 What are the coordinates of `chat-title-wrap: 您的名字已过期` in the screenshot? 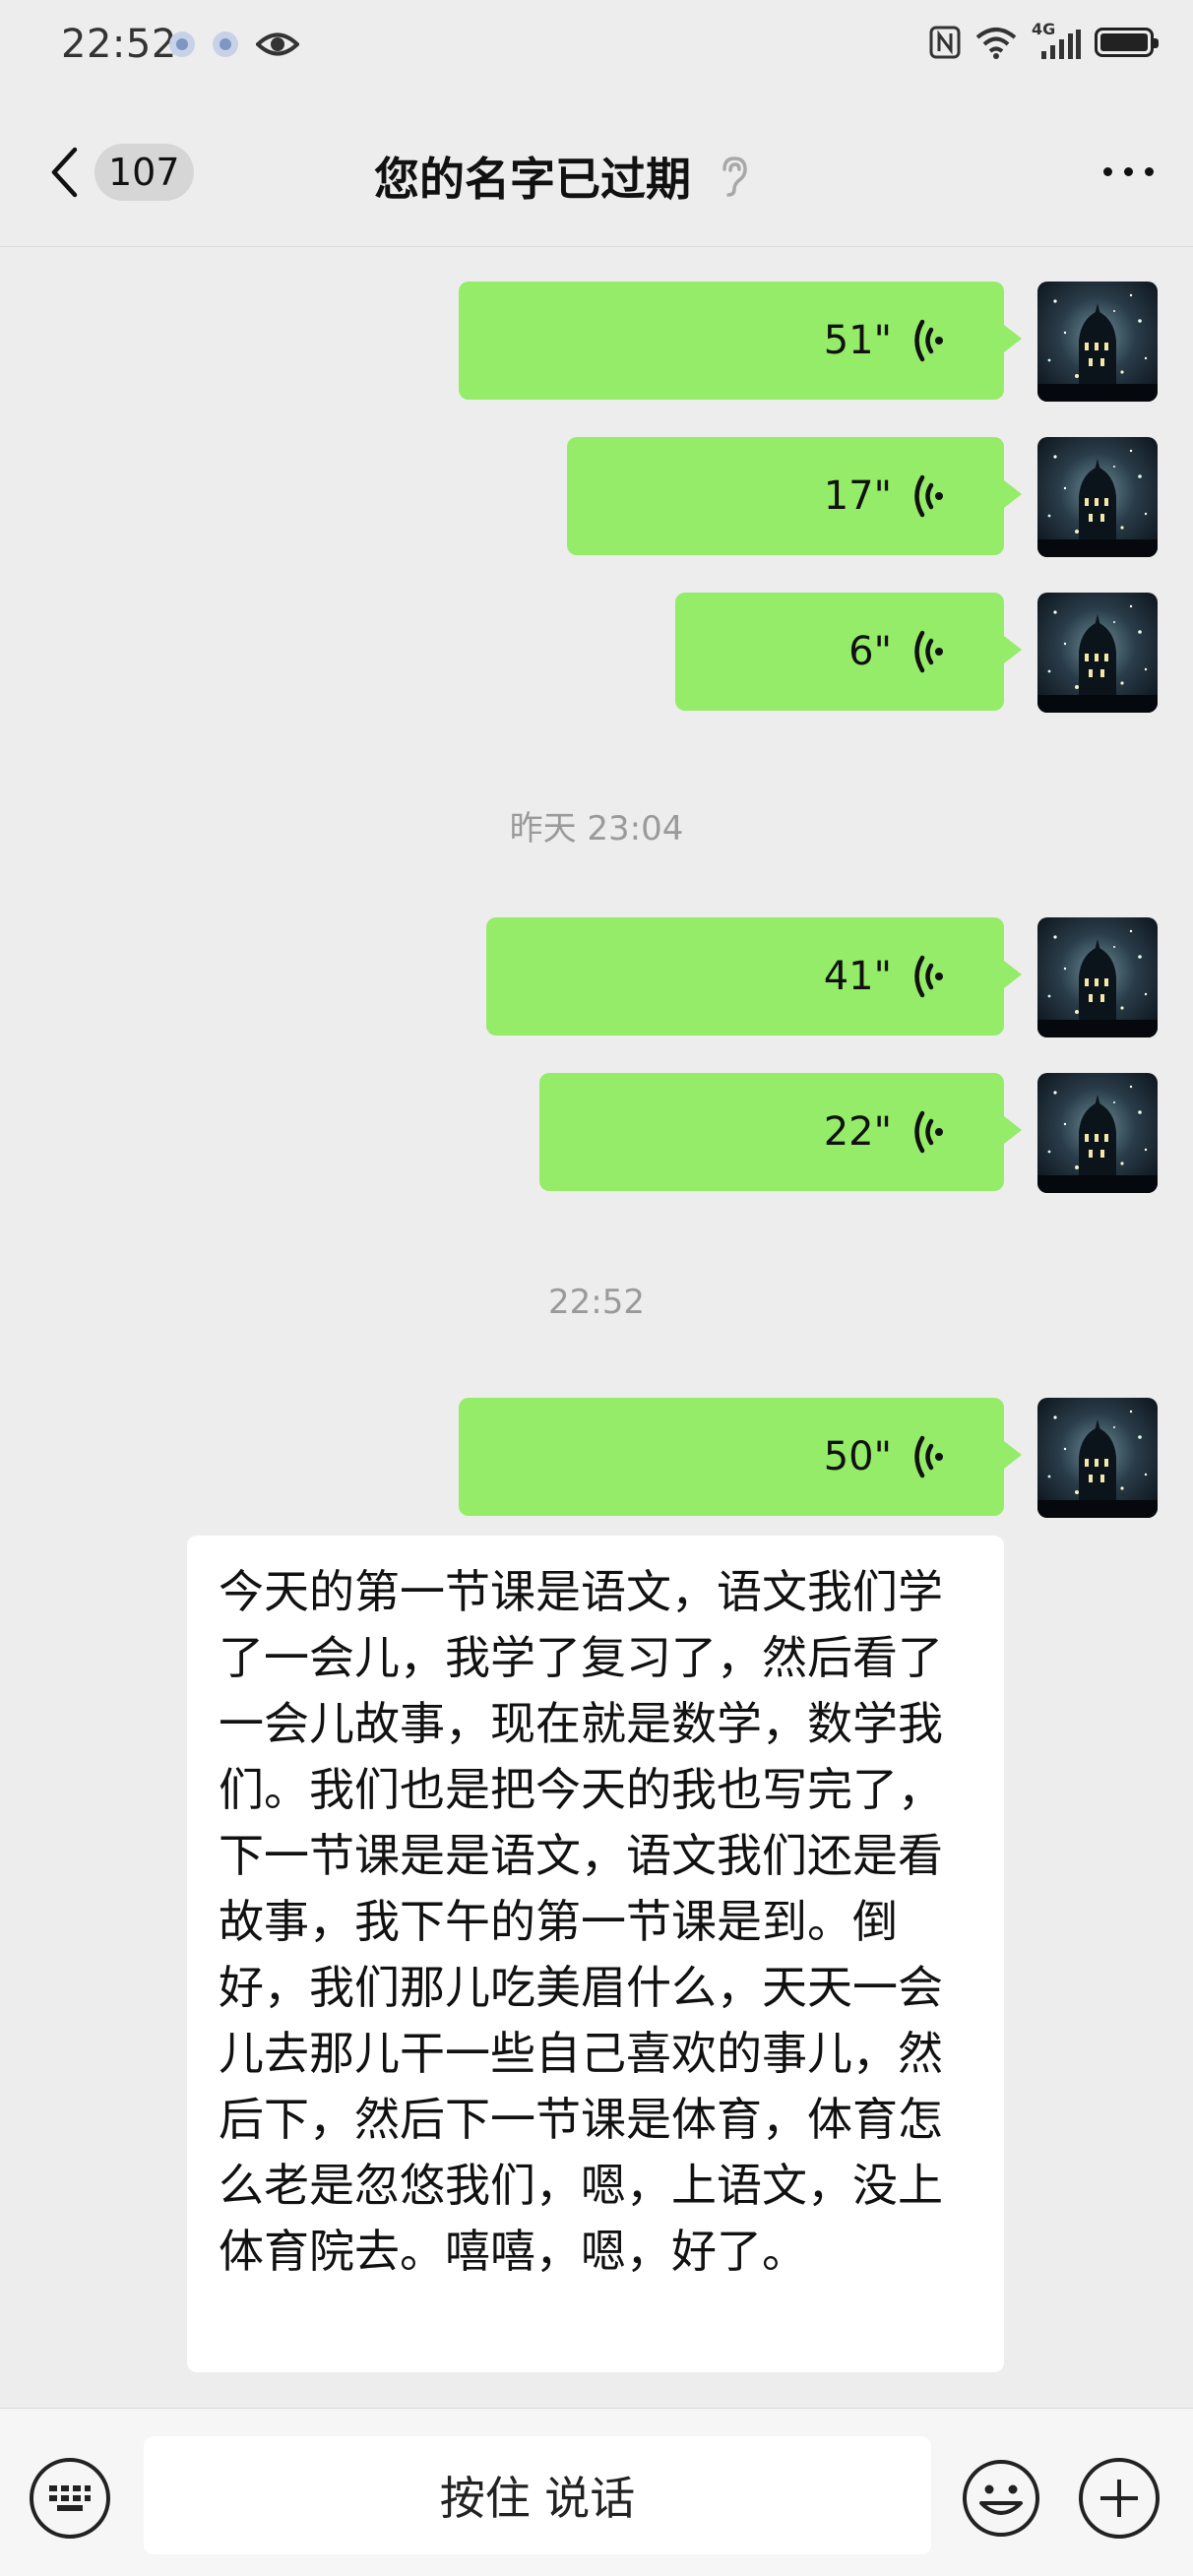 It's located at (562, 176).